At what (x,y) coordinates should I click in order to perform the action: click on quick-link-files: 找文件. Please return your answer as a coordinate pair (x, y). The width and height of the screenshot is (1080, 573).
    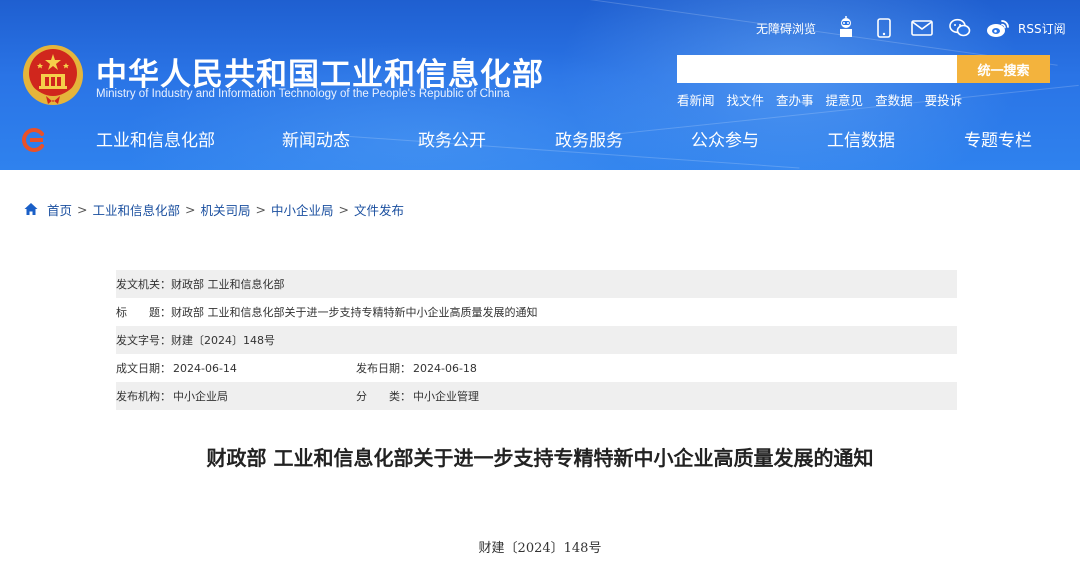
    Looking at the image, I should click on (746, 99).